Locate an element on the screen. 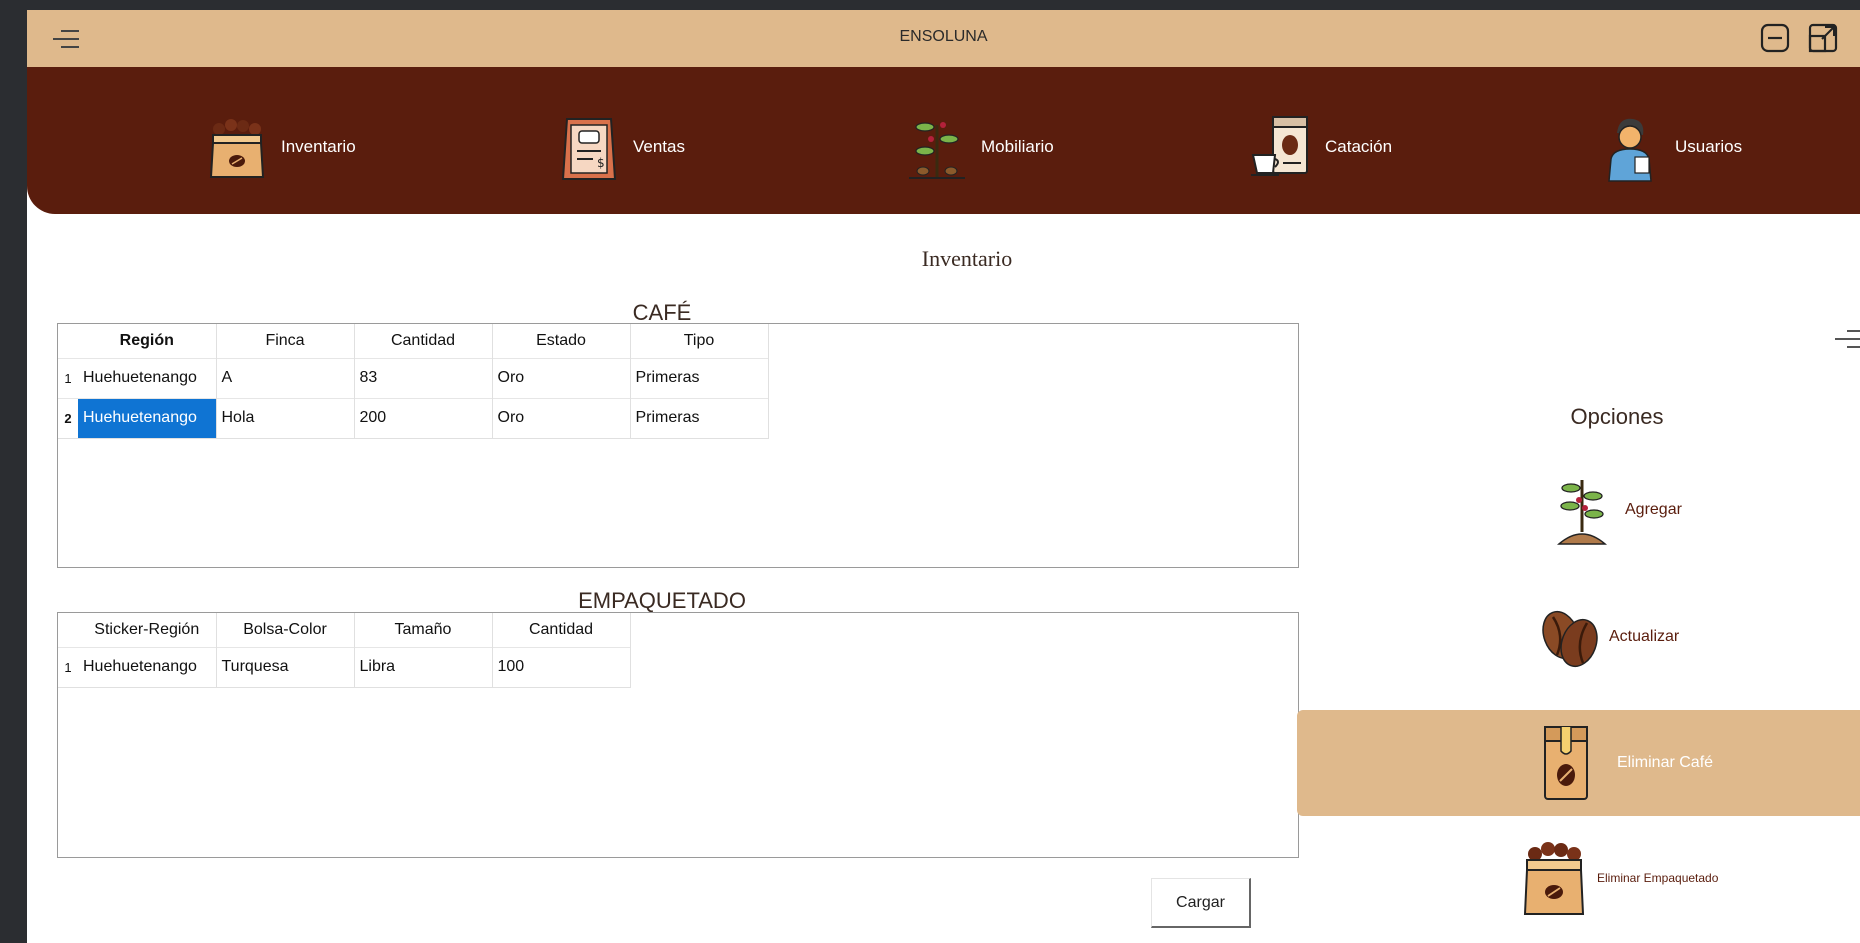 Image resolution: width=1860 pixels, height=943 pixels. coffee-cup-bag-icon is located at coordinates (1279, 146).